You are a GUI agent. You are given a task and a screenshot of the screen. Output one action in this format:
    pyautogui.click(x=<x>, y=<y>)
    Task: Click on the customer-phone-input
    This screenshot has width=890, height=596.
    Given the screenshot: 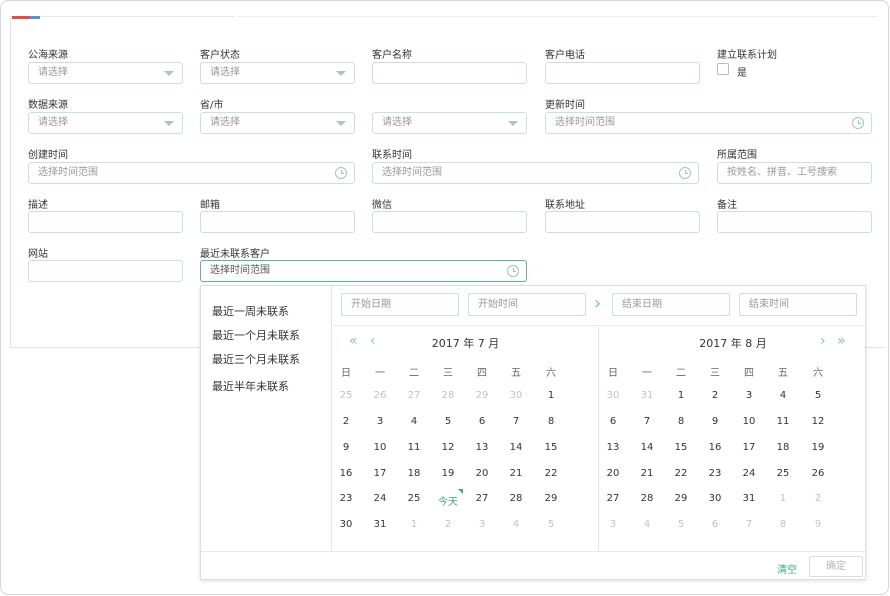 What is the action you would take?
    pyautogui.click(x=622, y=73)
    